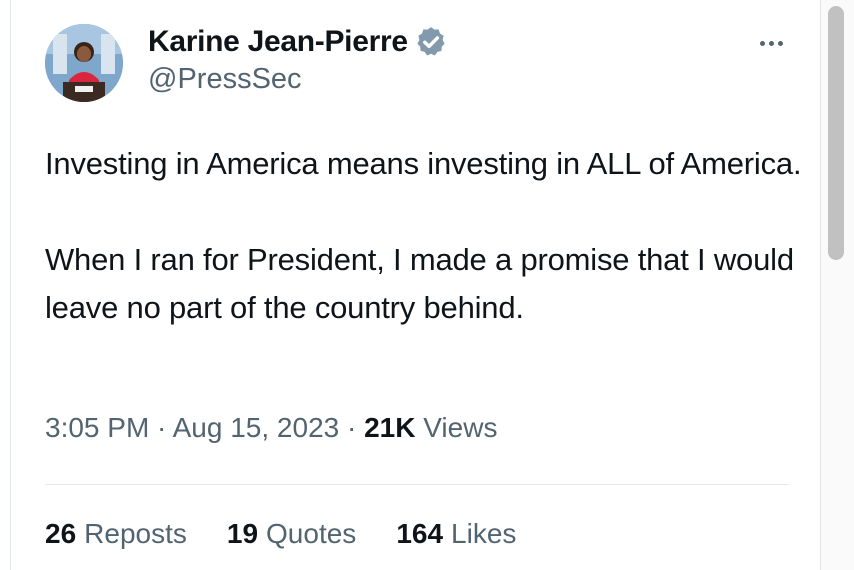 Image resolution: width=854 pixels, height=570 pixels. Describe the element at coordinates (278, 42) in the screenshot. I see `author-display-name: Karine Jean-Pierre` at that location.